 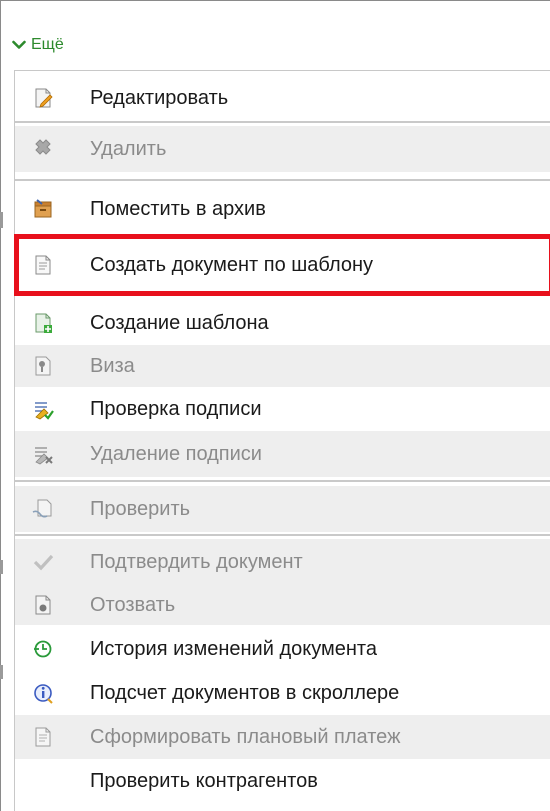 What do you see at coordinates (133, 604) in the screenshot?
I see `menu-item-label: Отозвать` at bounding box center [133, 604].